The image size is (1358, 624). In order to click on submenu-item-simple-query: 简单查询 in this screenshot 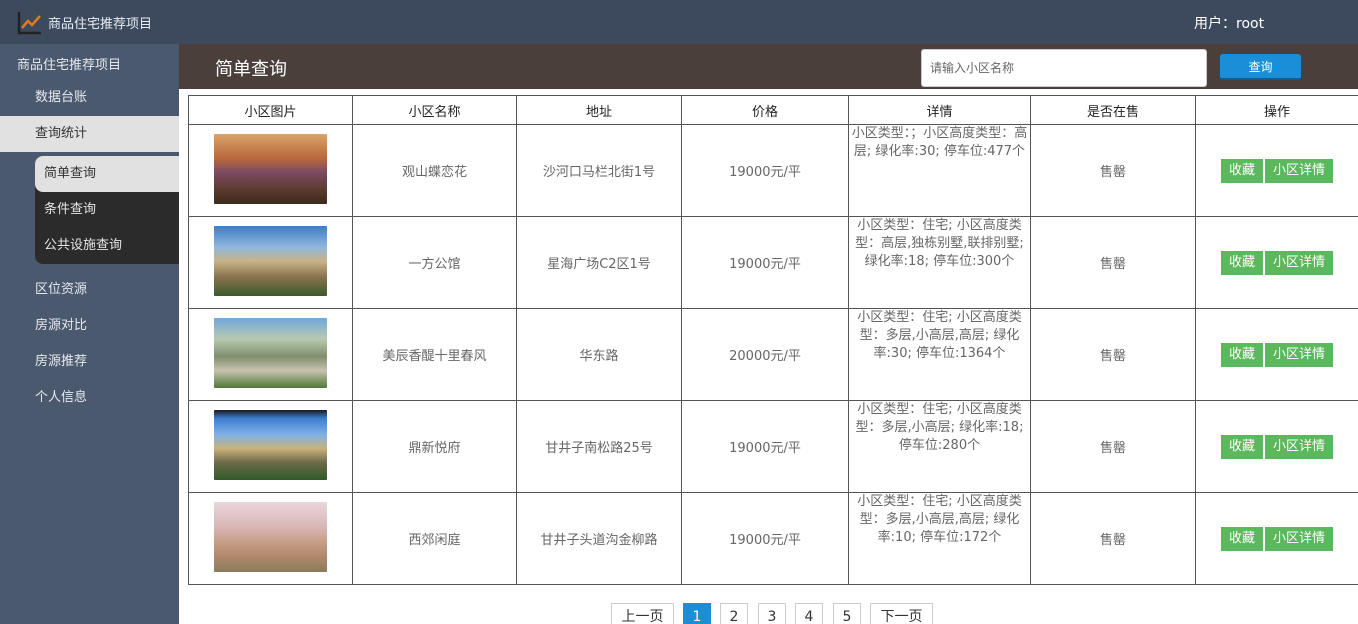, I will do `click(107, 174)`.